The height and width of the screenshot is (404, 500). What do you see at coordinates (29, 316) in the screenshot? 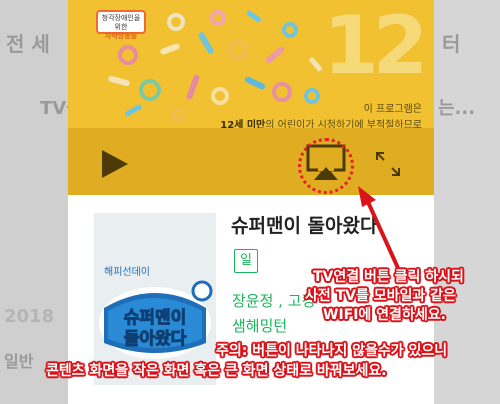
I see `background-text: 2018` at bounding box center [29, 316].